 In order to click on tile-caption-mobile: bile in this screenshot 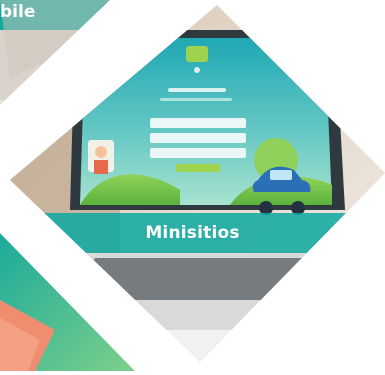, I will do `click(17, 12)`.